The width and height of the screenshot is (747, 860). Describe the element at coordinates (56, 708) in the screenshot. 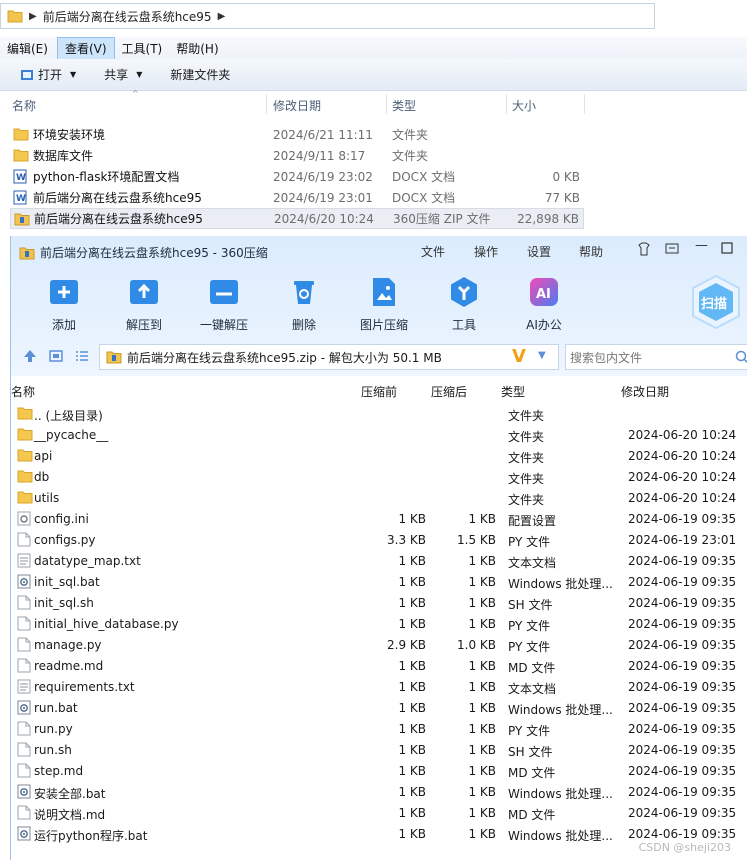

I see `entry-name: run.bat` at that location.